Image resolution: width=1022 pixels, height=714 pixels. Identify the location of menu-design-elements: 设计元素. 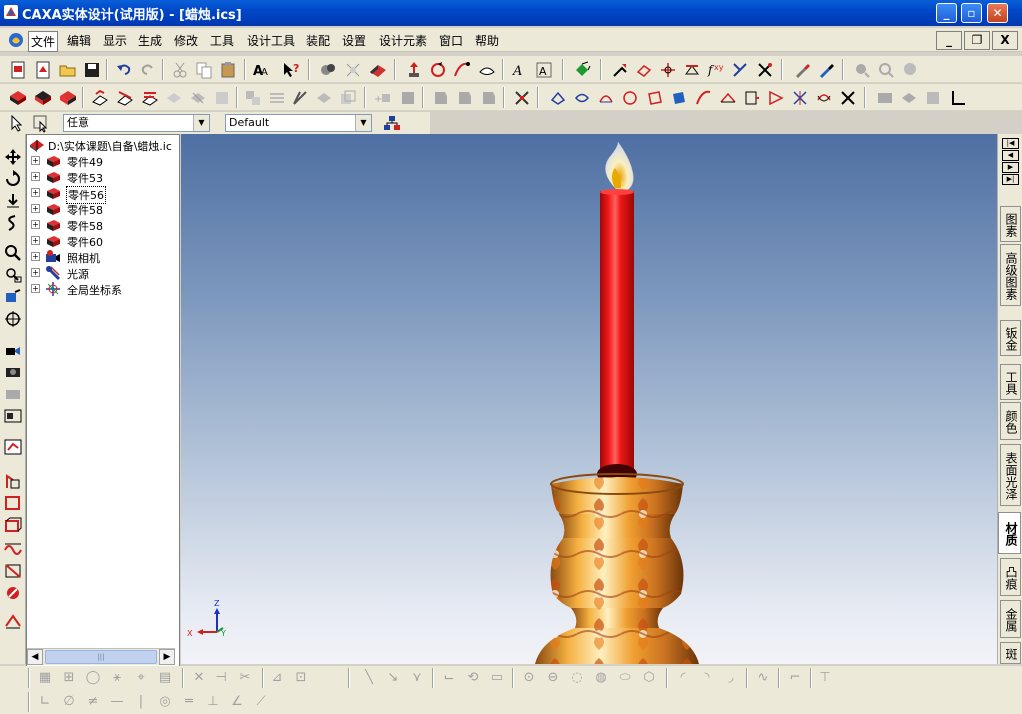
(403, 40).